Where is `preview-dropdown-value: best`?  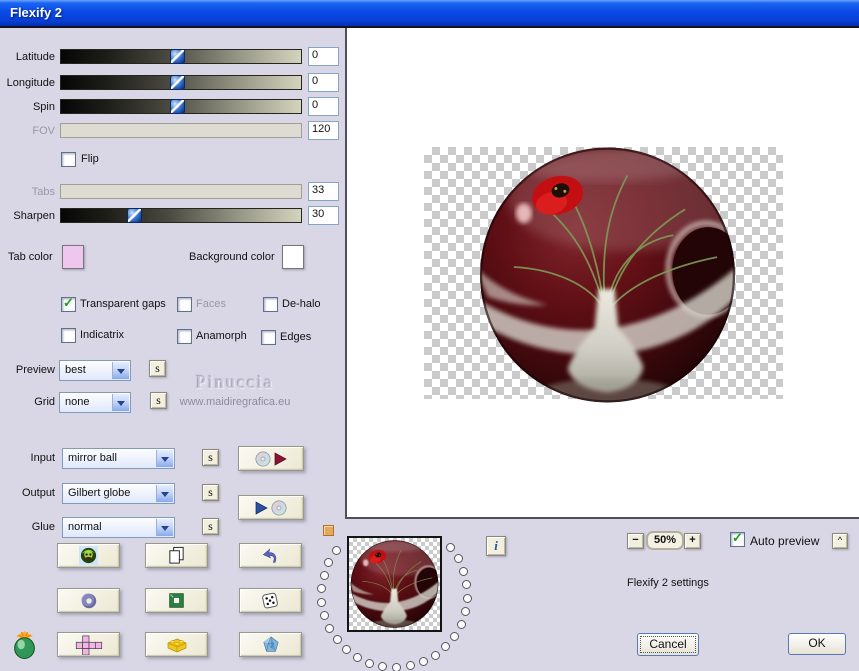
preview-dropdown-value: best is located at coordinates (75, 370).